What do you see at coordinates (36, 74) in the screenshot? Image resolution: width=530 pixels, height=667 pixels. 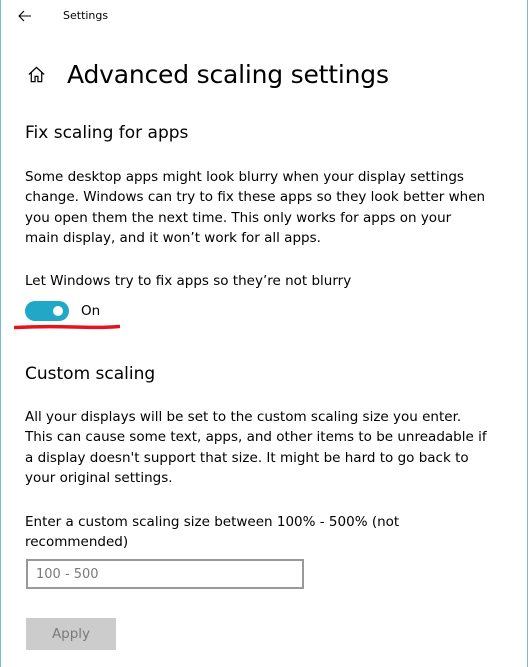 I see `home-icon` at bounding box center [36, 74].